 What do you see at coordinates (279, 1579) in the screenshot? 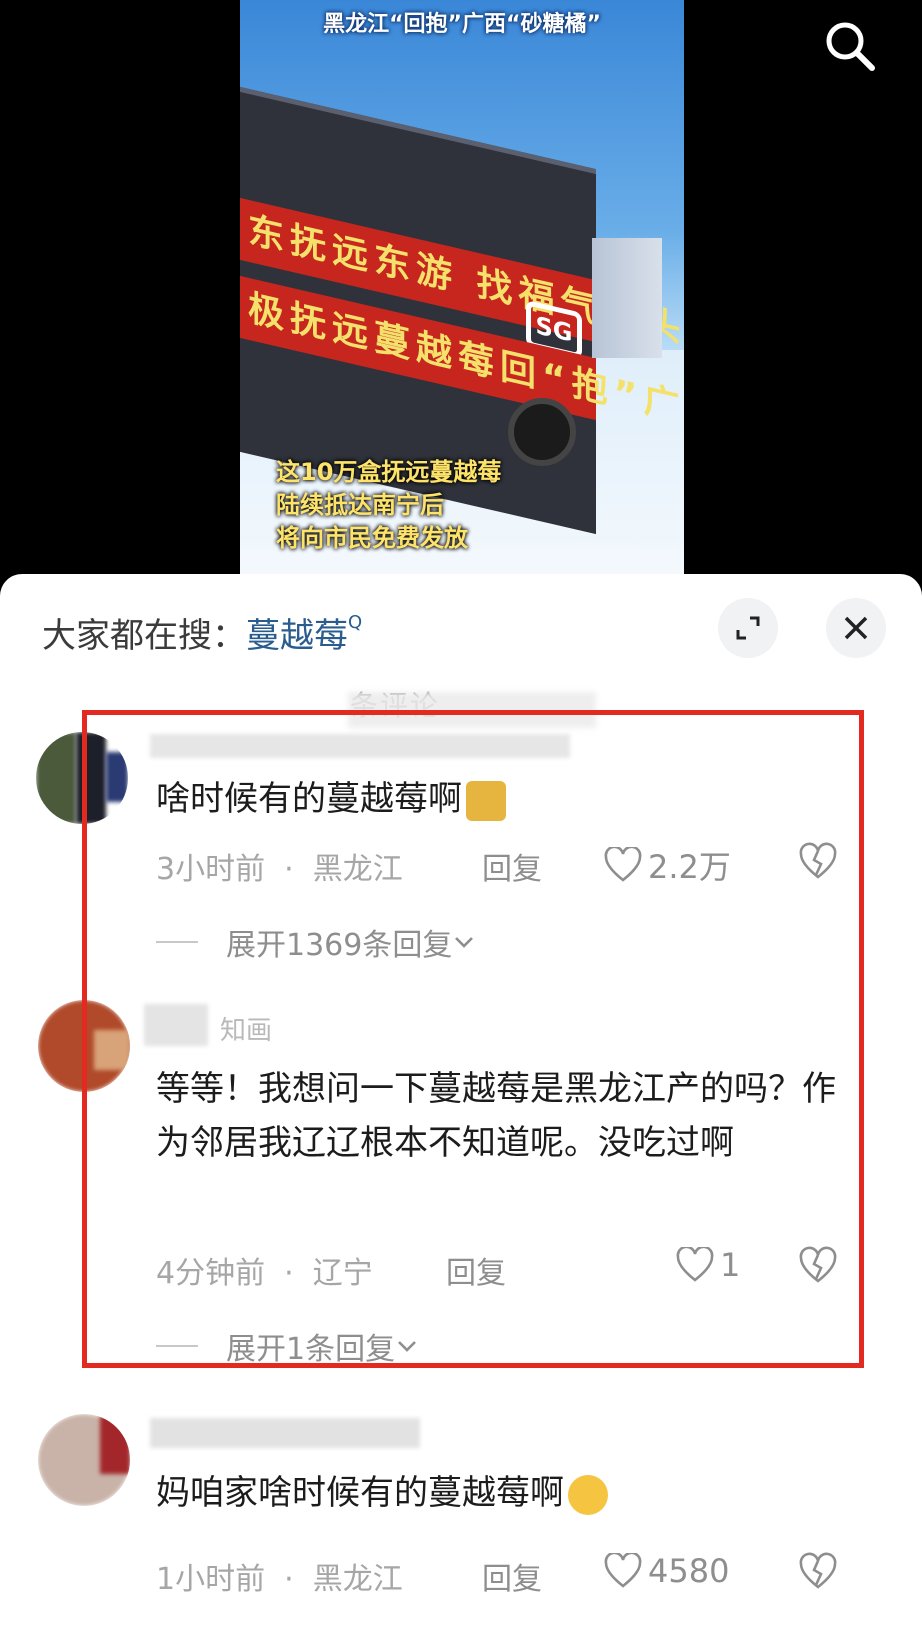
I see `comment-meta: 1小时前 · 黑龙江` at bounding box center [279, 1579].